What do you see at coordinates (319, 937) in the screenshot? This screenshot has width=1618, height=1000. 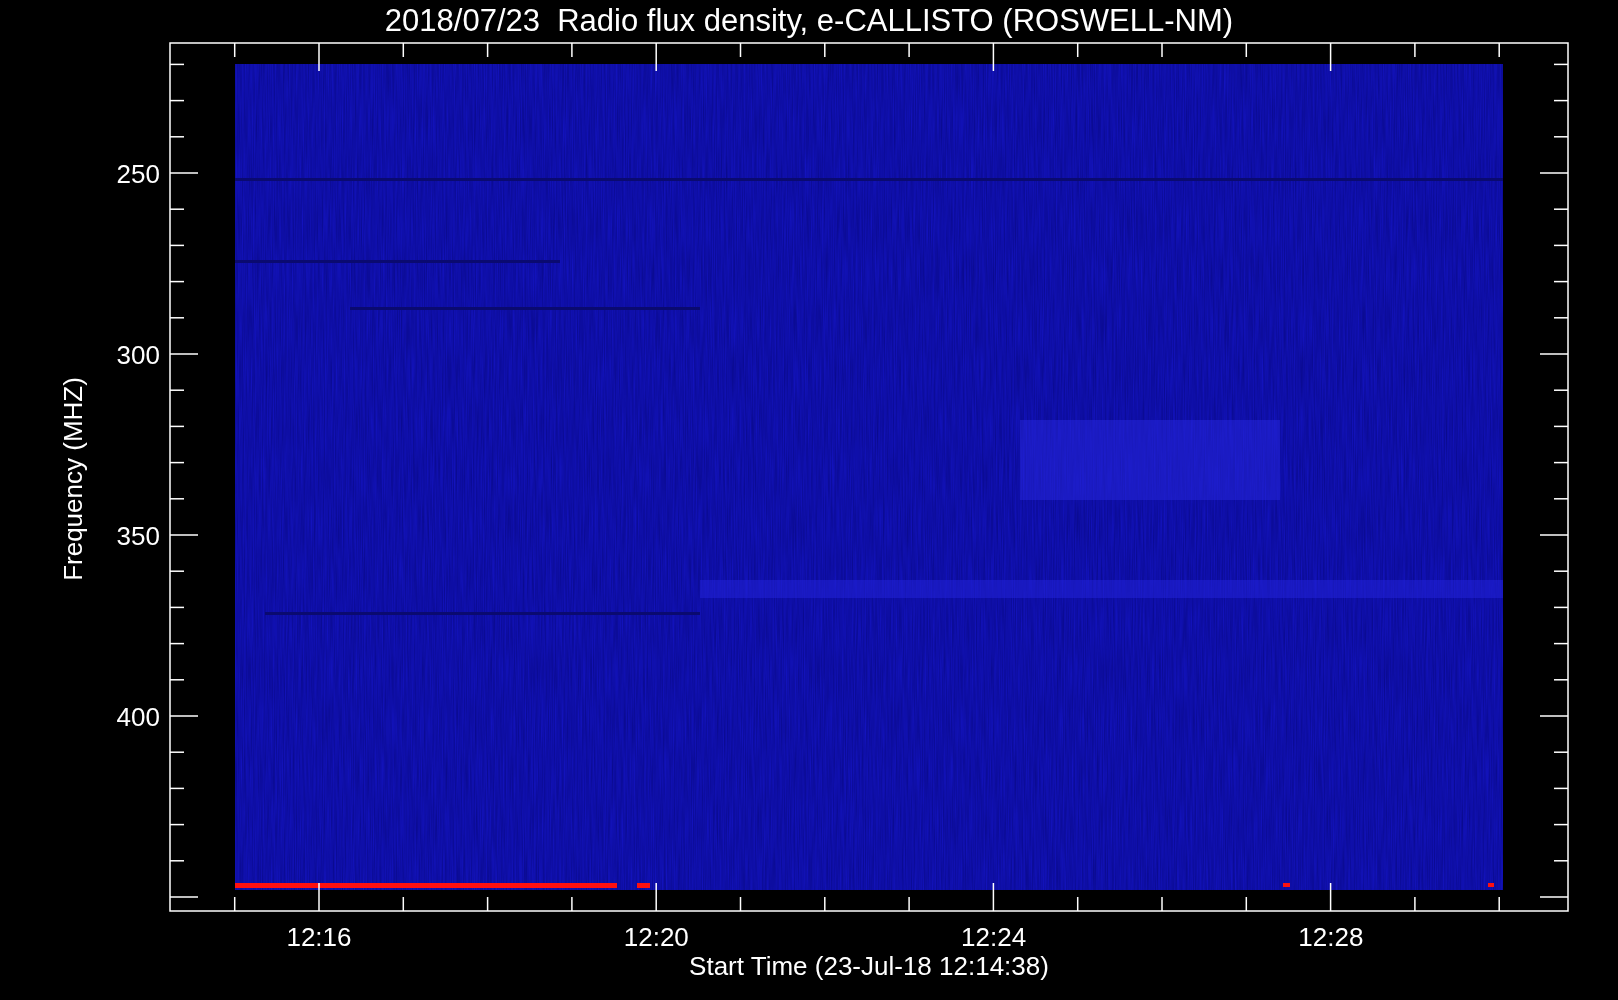 I see `x-tick-label: 12:16` at bounding box center [319, 937].